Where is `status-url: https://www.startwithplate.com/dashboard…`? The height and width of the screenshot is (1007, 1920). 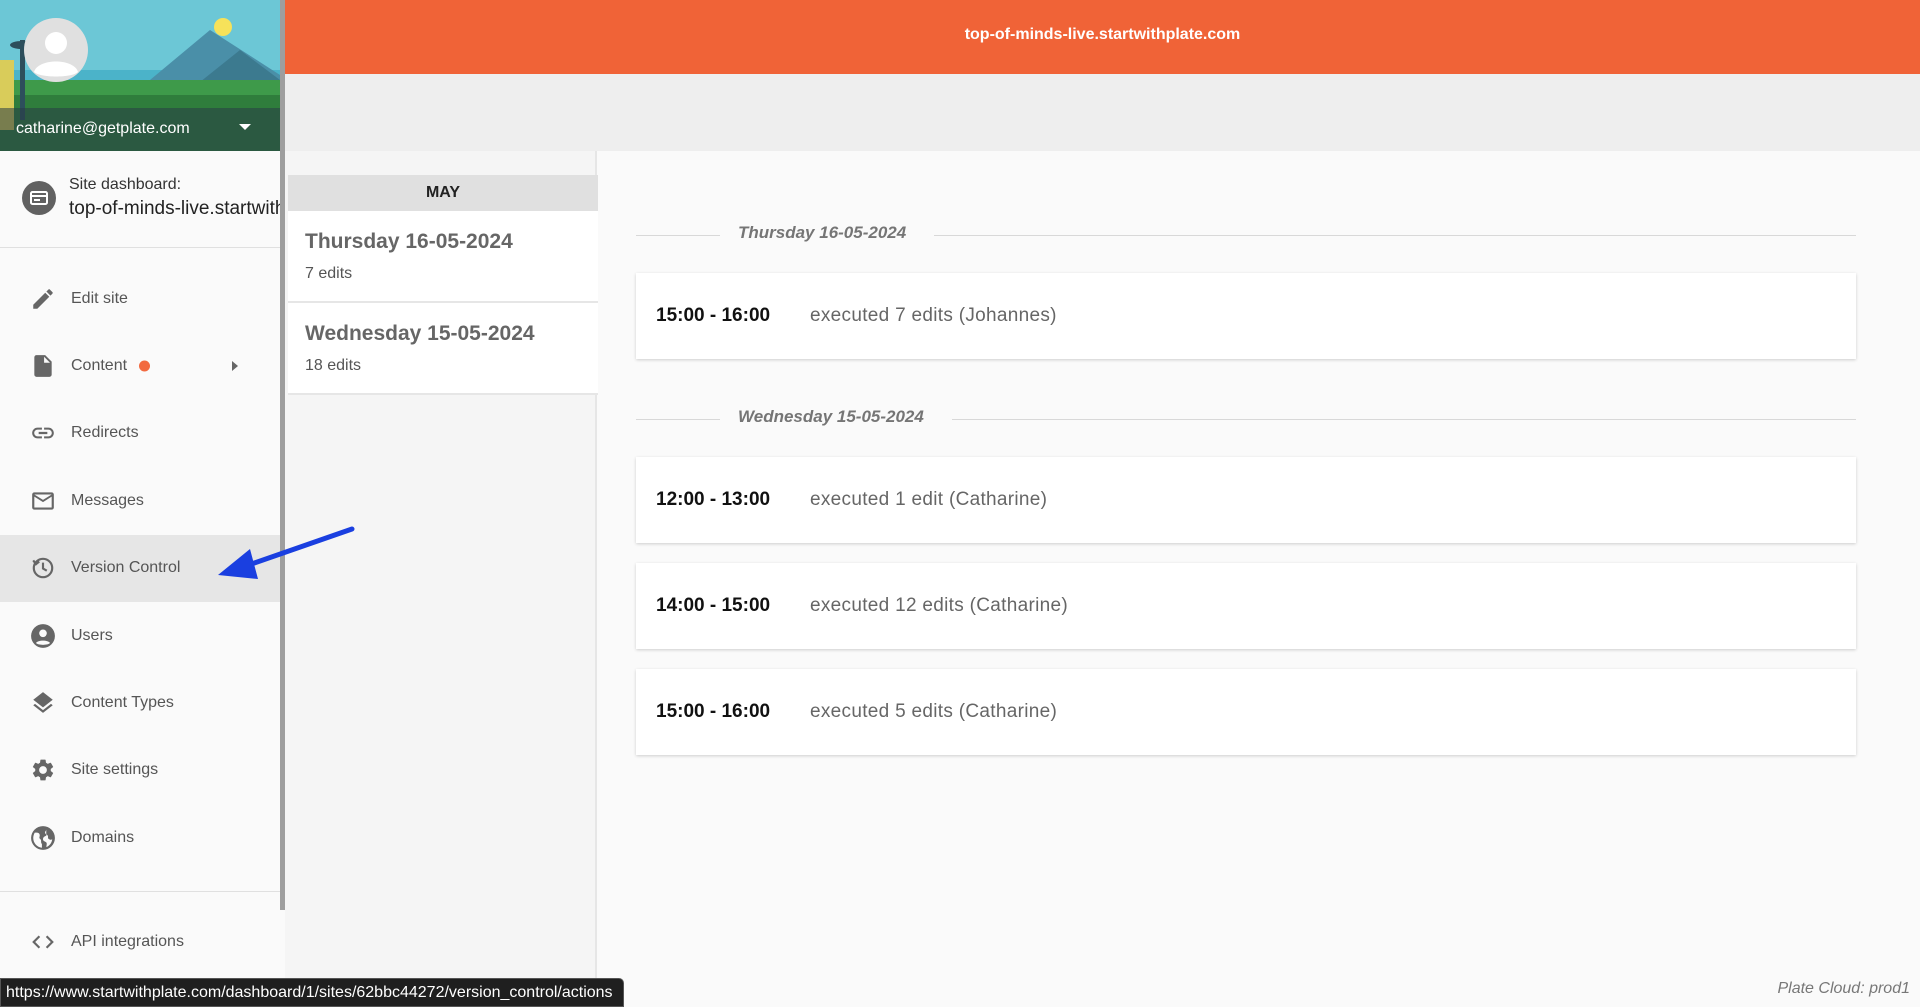
status-url: https://www.startwithplate.com/dashboard… is located at coordinates (312, 992).